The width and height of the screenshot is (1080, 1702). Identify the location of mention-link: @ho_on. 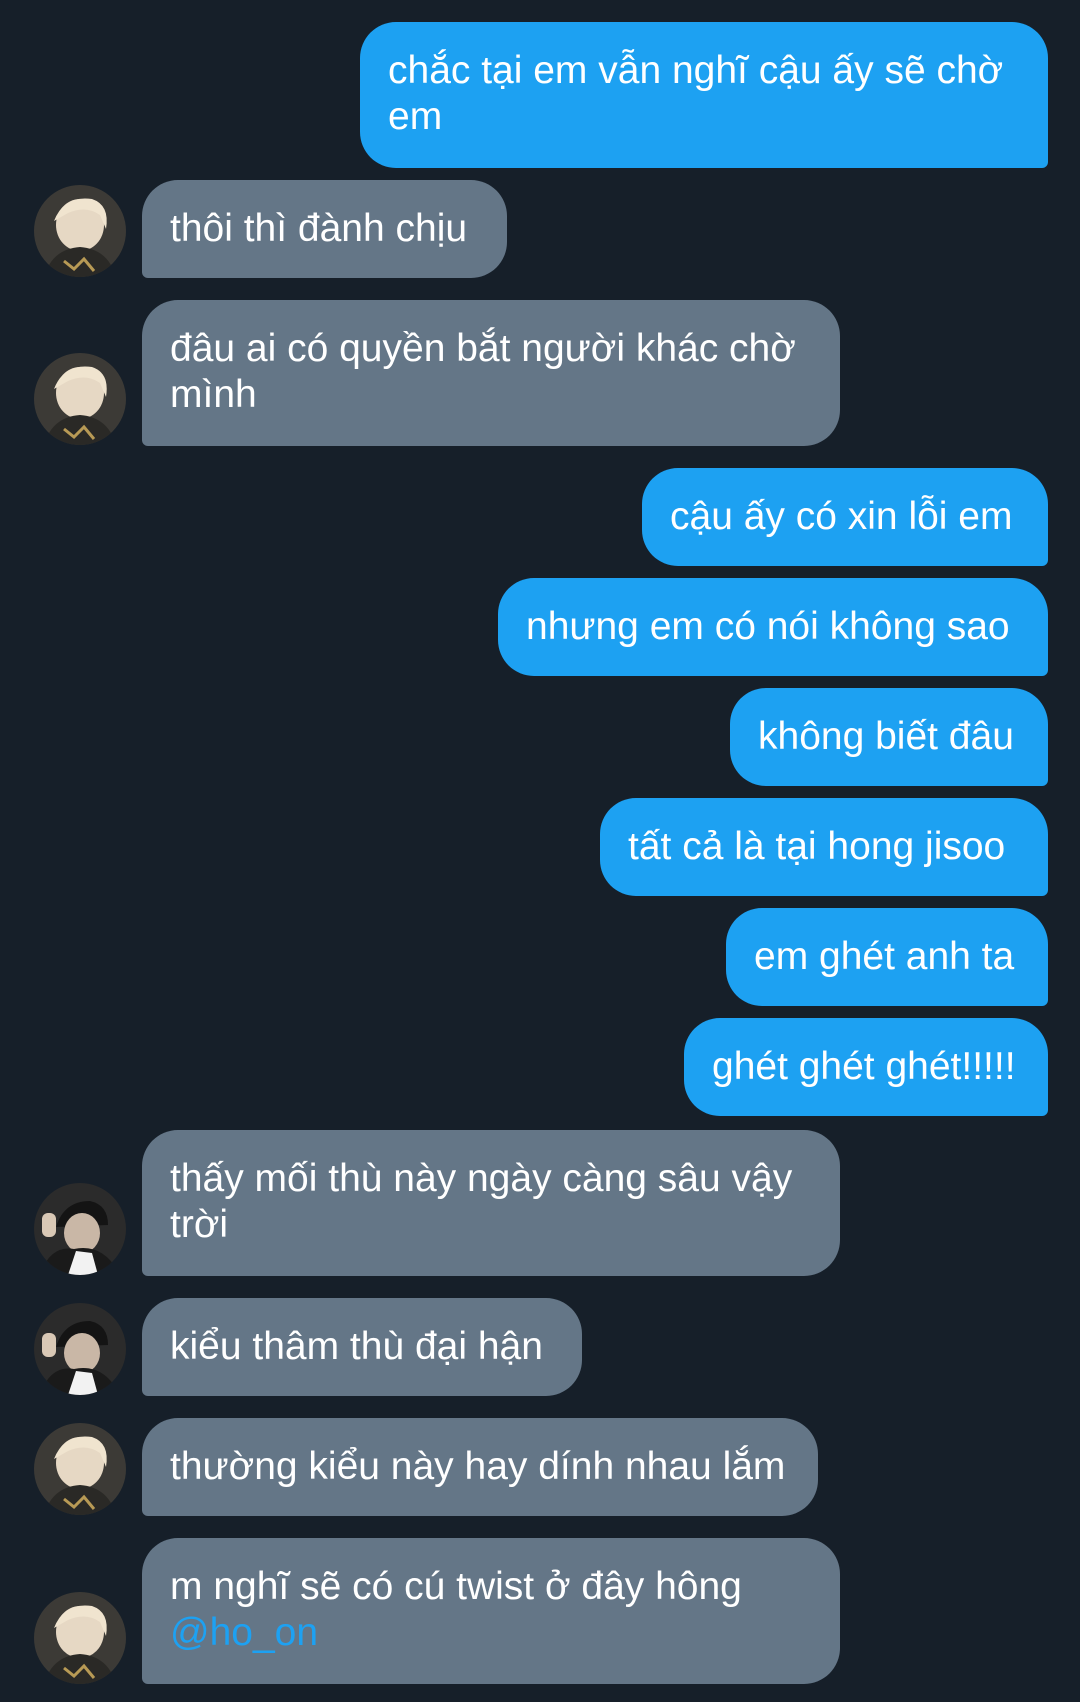
(244, 1632).